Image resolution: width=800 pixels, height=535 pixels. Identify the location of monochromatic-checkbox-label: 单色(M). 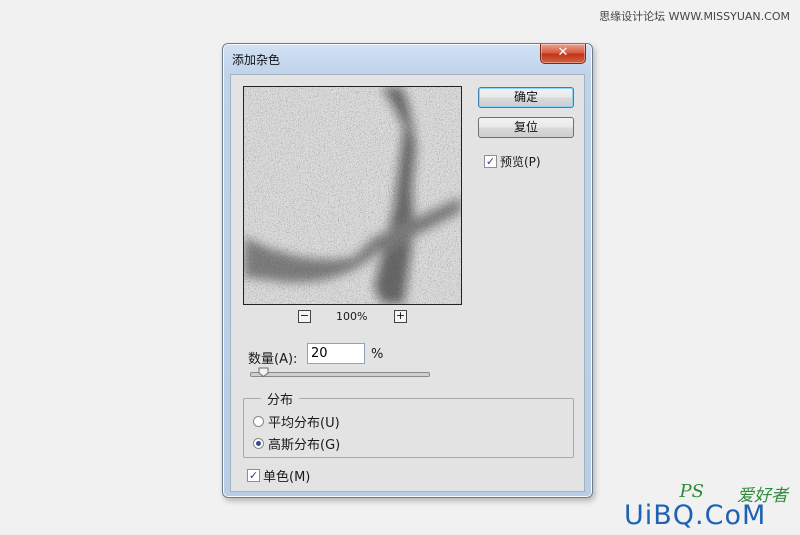
(287, 477).